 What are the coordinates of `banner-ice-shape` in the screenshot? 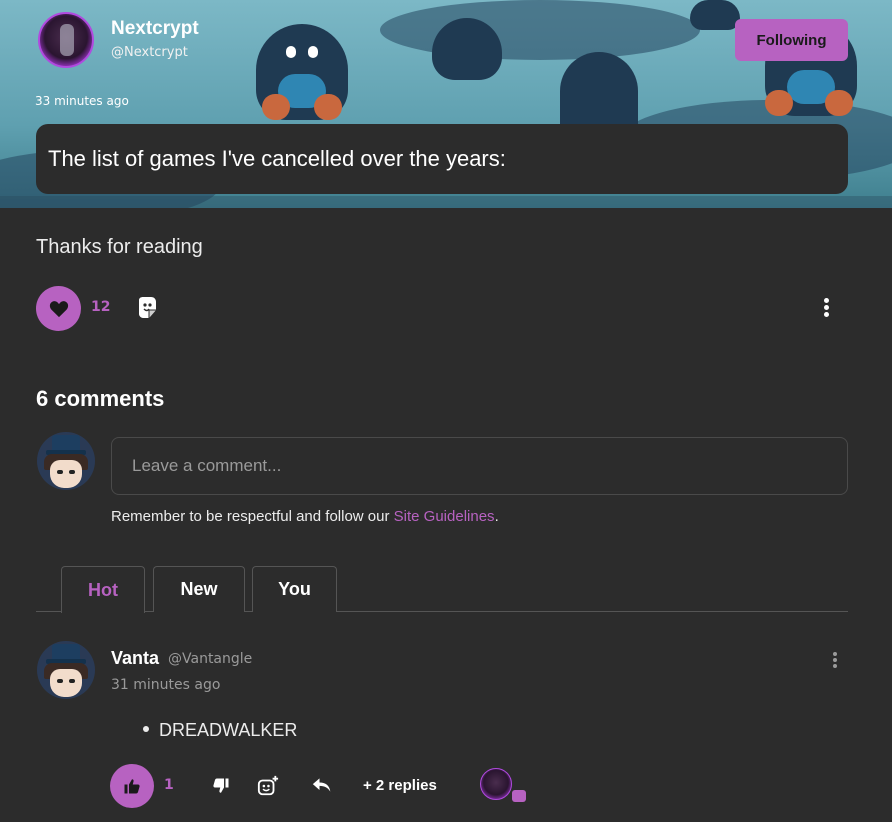 It's located at (540, 30).